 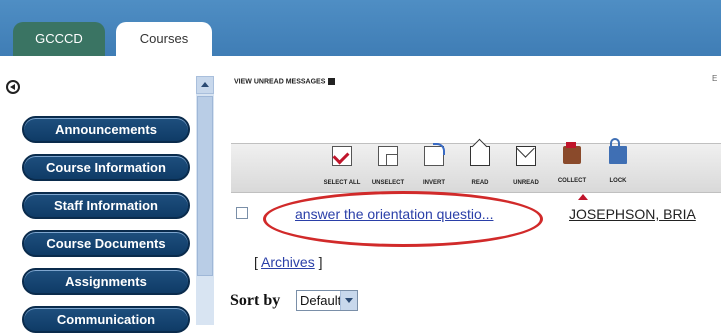 What do you see at coordinates (433, 183) in the screenshot?
I see `invert-label: INVERT` at bounding box center [433, 183].